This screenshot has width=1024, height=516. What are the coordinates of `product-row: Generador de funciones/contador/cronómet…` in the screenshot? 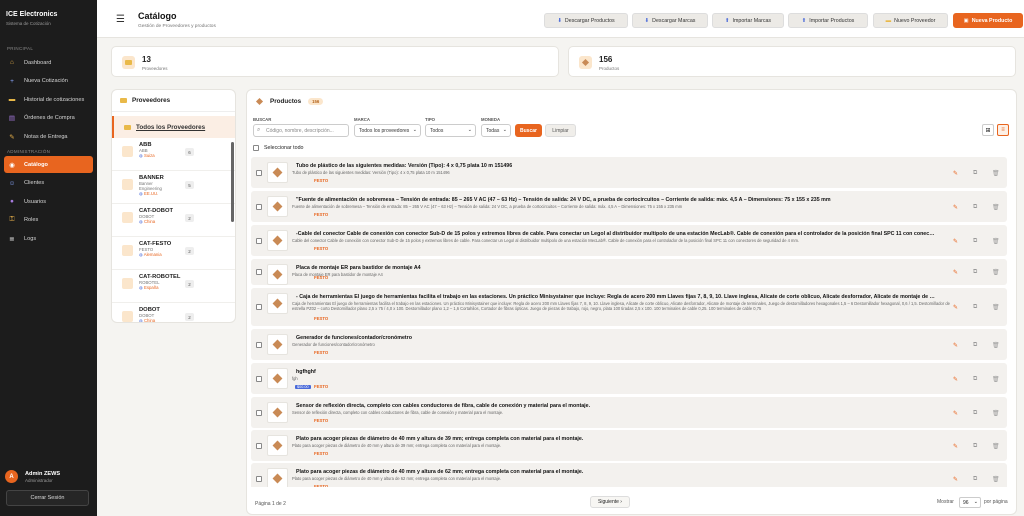 It's located at (629, 344).